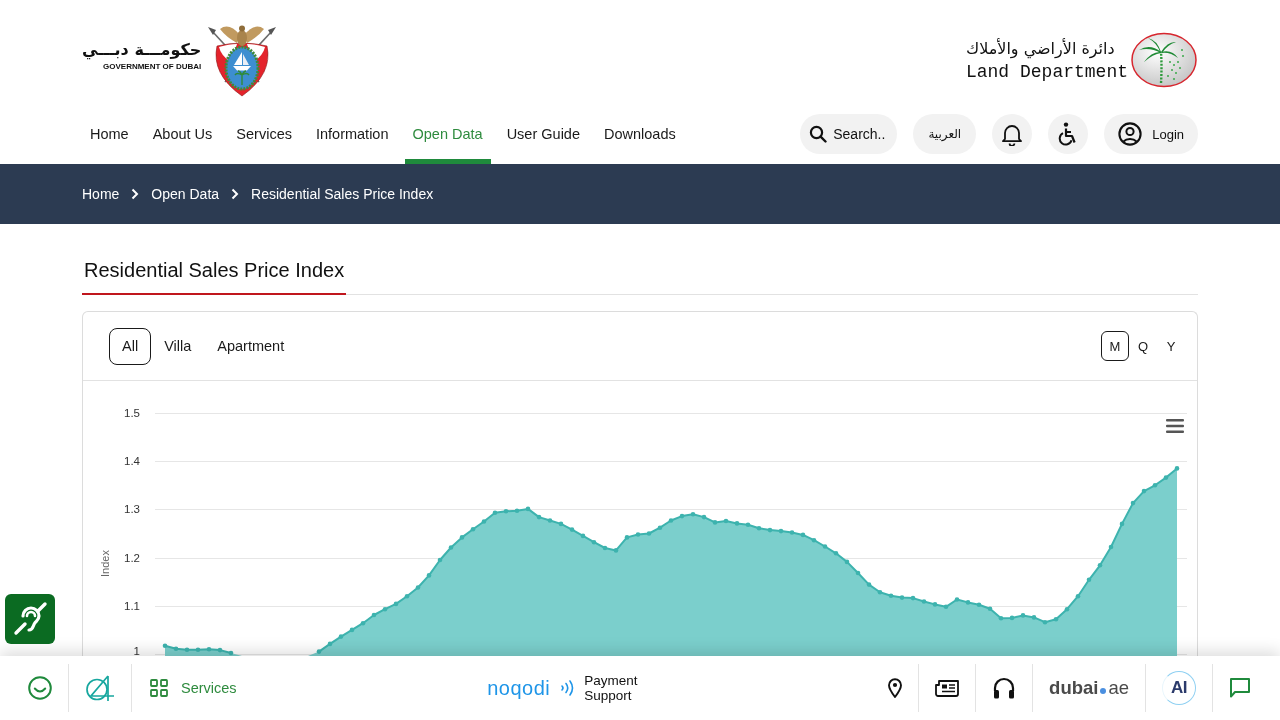 The image size is (1280, 720). I want to click on payment-support-link: noqodi Payment Support, so click(562, 688).